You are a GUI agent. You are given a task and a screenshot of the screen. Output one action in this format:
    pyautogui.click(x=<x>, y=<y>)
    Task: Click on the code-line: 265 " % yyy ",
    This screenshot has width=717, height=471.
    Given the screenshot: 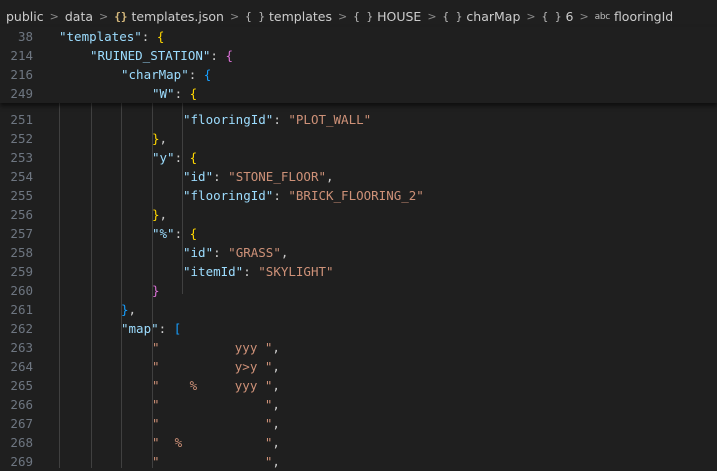 What is the action you would take?
    pyautogui.click(x=358, y=385)
    